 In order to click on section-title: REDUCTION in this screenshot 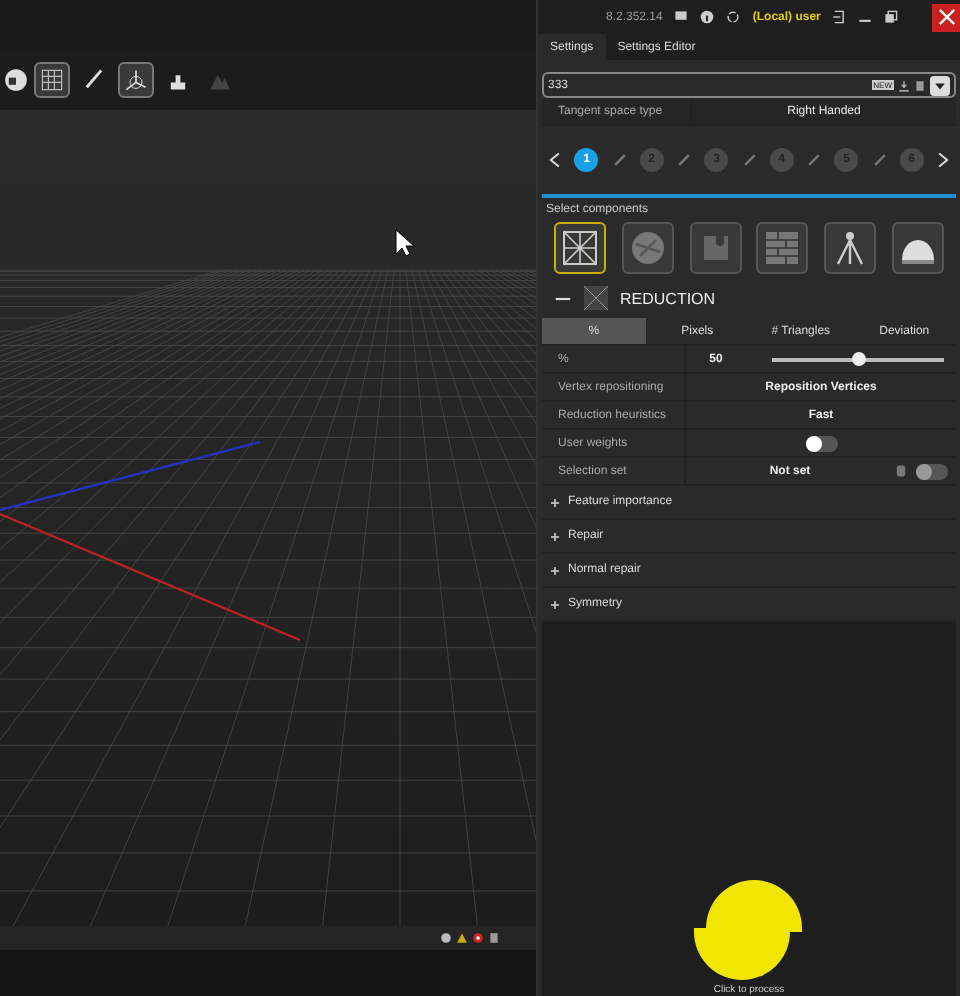, I will do `click(668, 298)`.